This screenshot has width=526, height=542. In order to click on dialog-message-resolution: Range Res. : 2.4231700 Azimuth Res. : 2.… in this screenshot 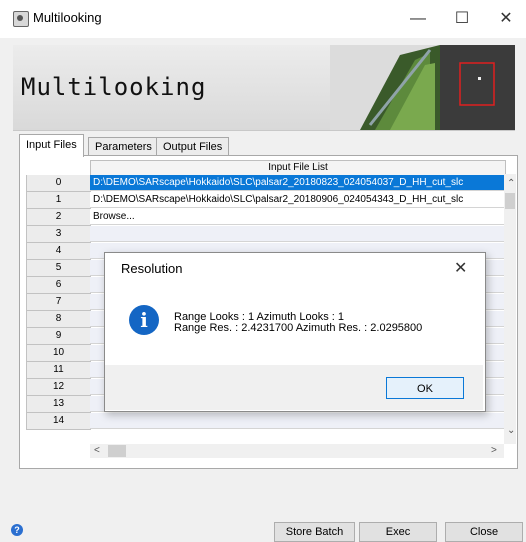, I will do `click(298, 328)`.